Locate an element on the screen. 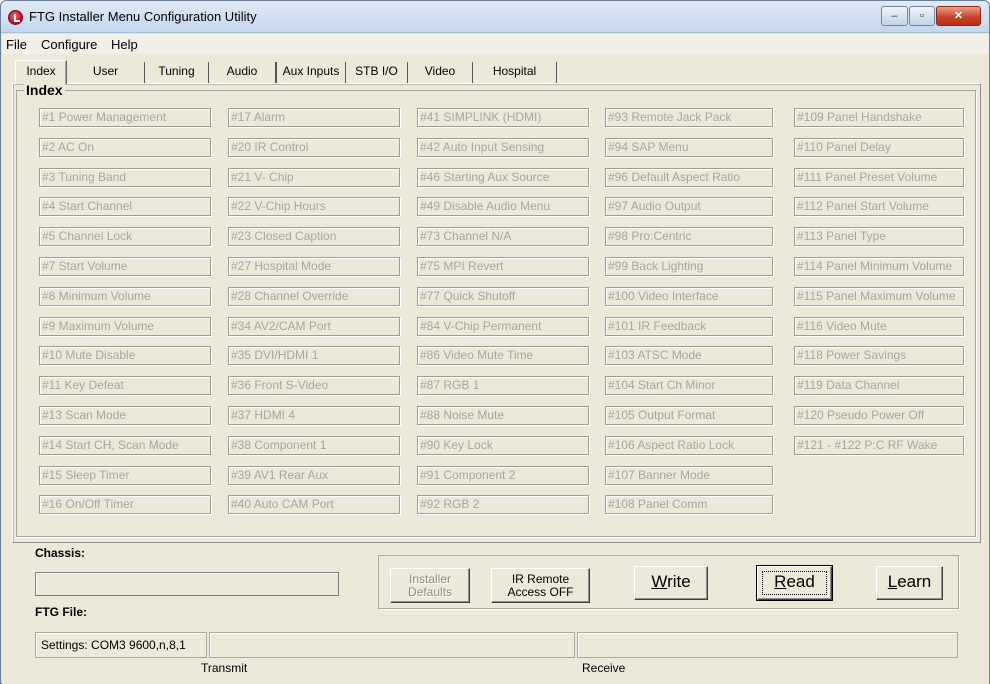  tab-user: User is located at coordinates (106, 72).